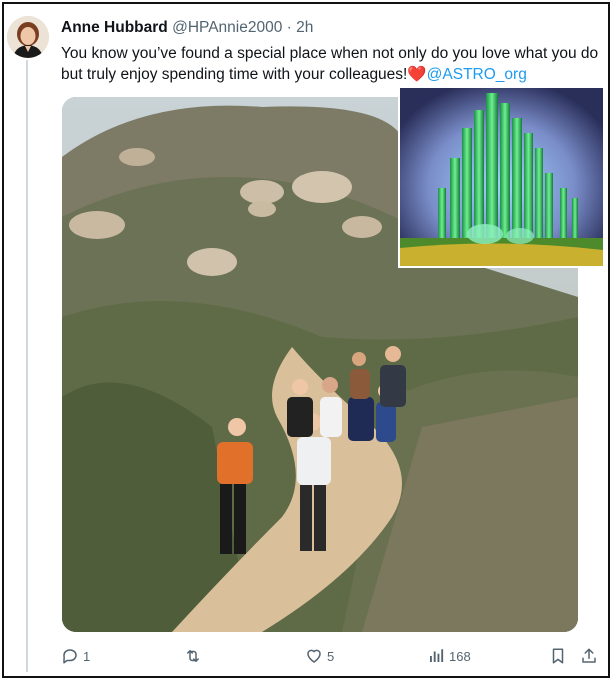 The width and height of the screenshot is (614, 682). I want to click on inset-image, so click(501, 177).